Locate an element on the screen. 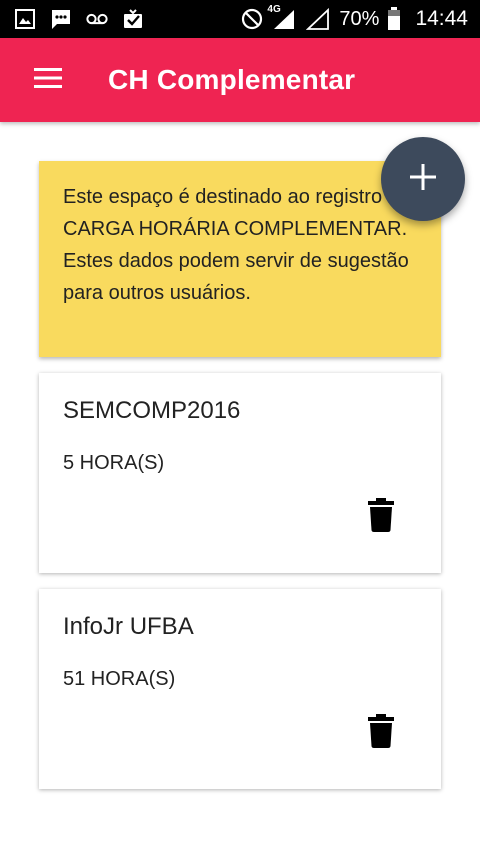  network-type-label: 4G is located at coordinates (274, 9).